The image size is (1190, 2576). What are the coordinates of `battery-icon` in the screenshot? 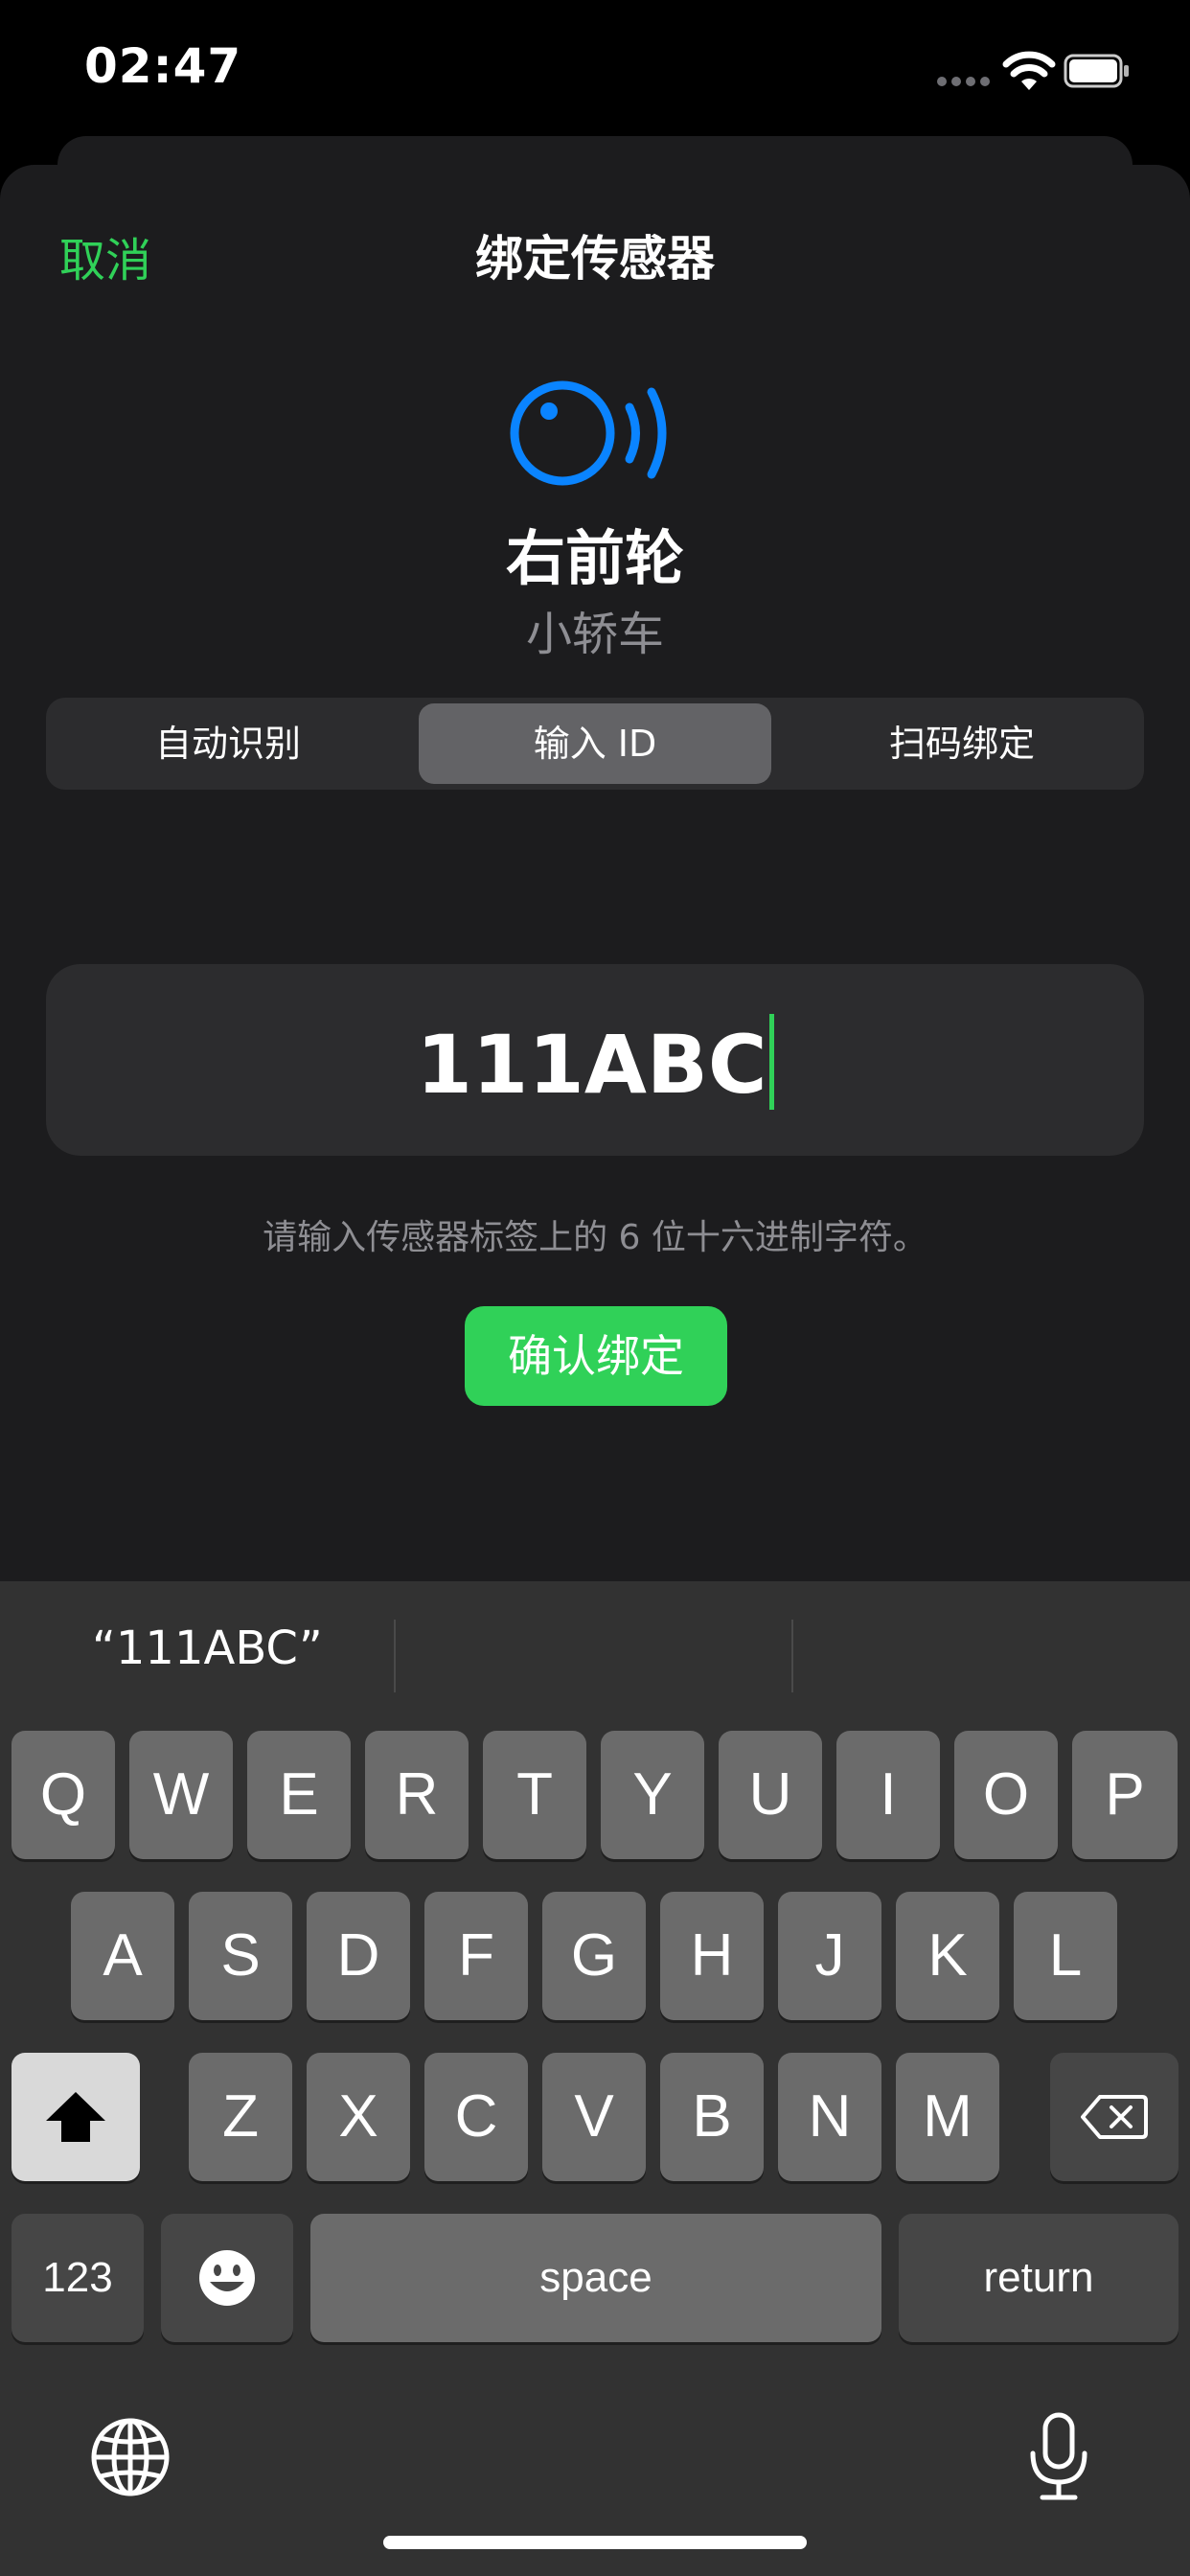 It's located at (1097, 71).